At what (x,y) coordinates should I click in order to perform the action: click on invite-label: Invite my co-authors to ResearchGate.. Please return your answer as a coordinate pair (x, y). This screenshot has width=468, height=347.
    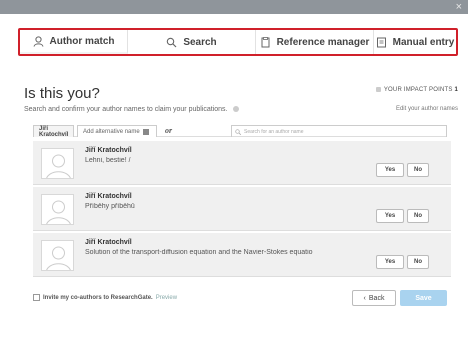
    Looking at the image, I should click on (98, 297).